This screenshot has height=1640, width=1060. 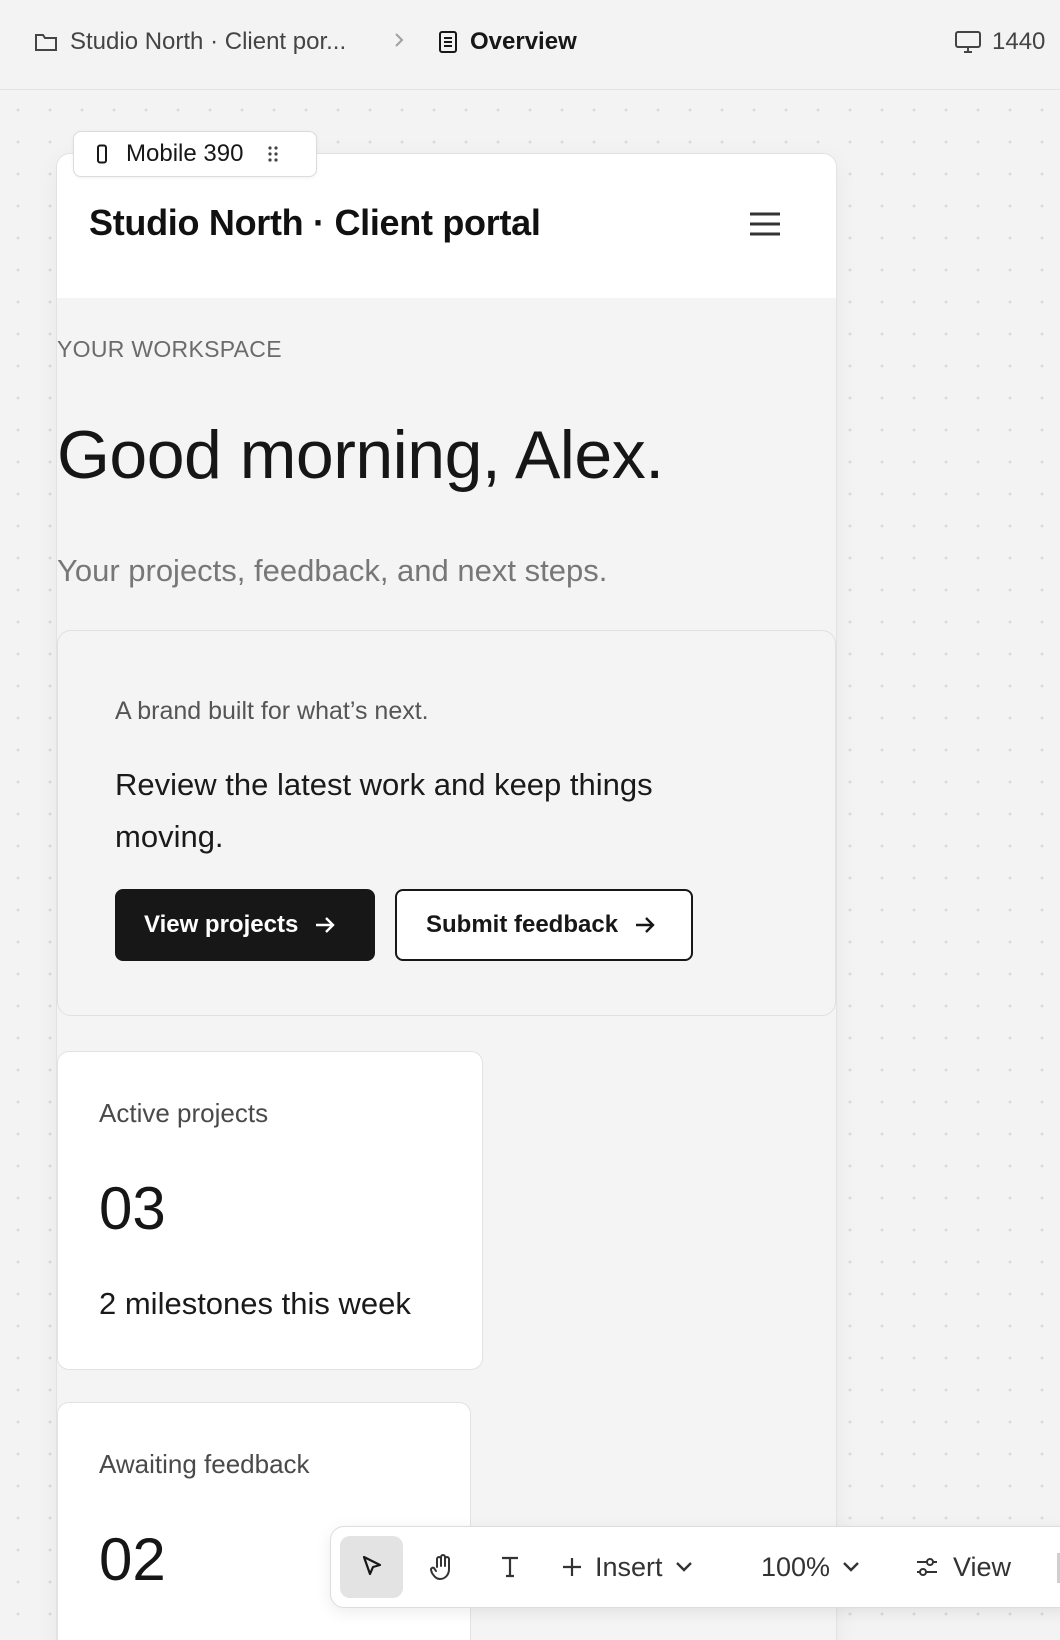 I want to click on view-label: View, so click(x=982, y=1566).